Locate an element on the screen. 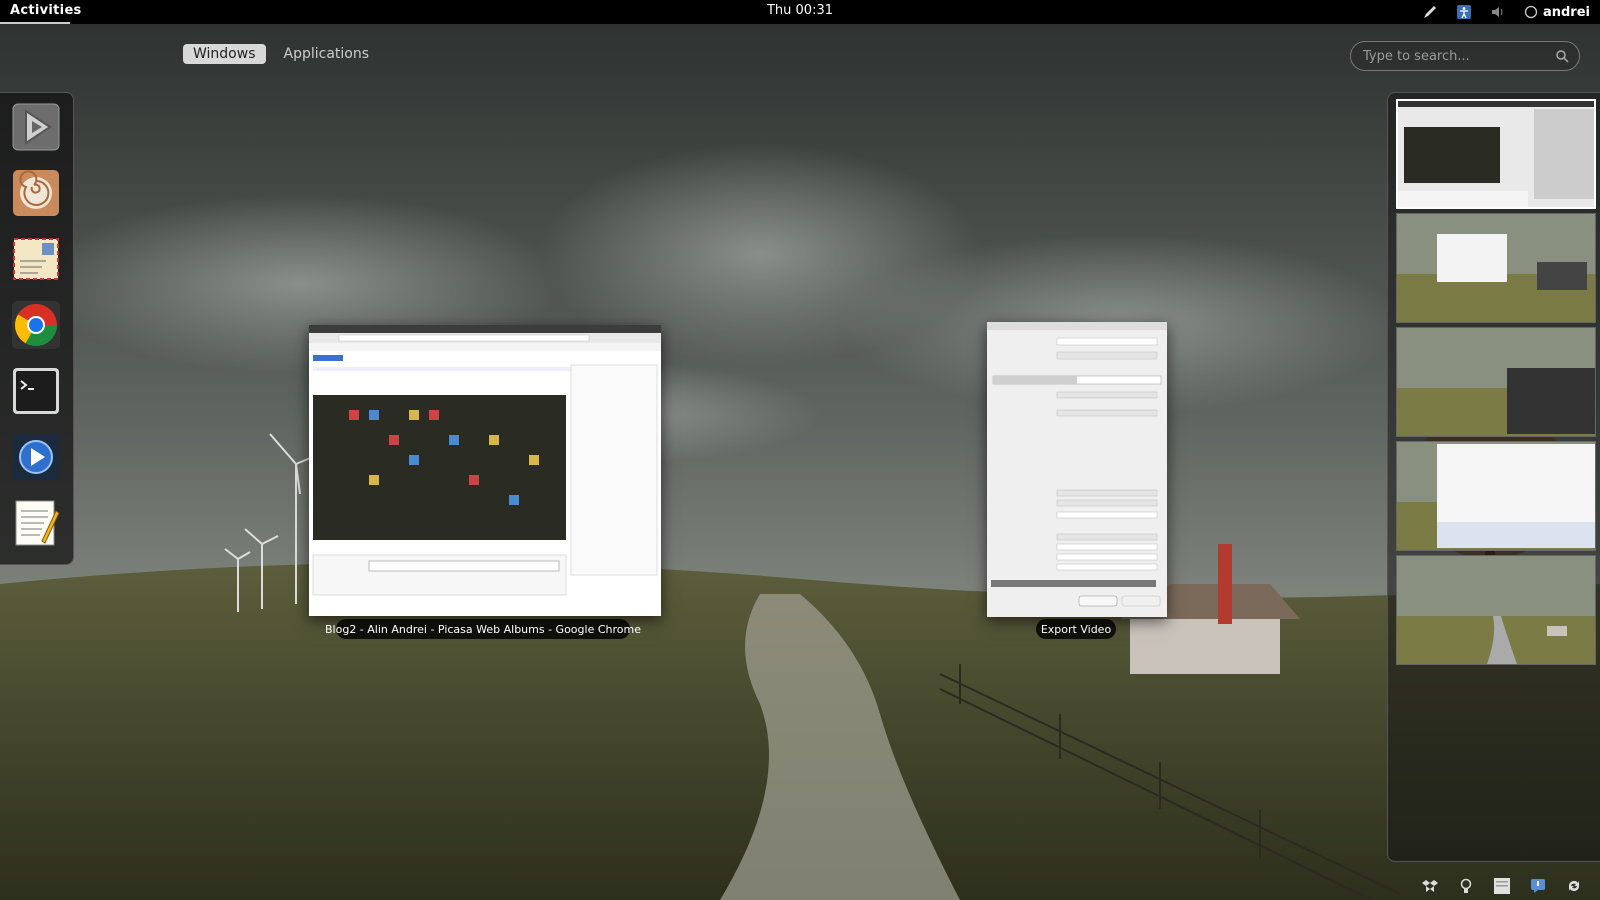  tab-windows: Windows is located at coordinates (224, 54).